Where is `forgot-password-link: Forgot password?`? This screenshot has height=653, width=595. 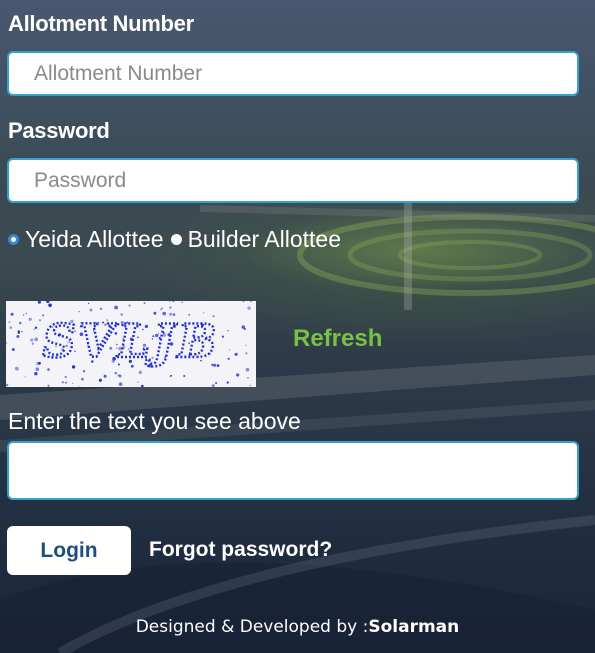 forgot-password-link: Forgot password? is located at coordinates (240, 550).